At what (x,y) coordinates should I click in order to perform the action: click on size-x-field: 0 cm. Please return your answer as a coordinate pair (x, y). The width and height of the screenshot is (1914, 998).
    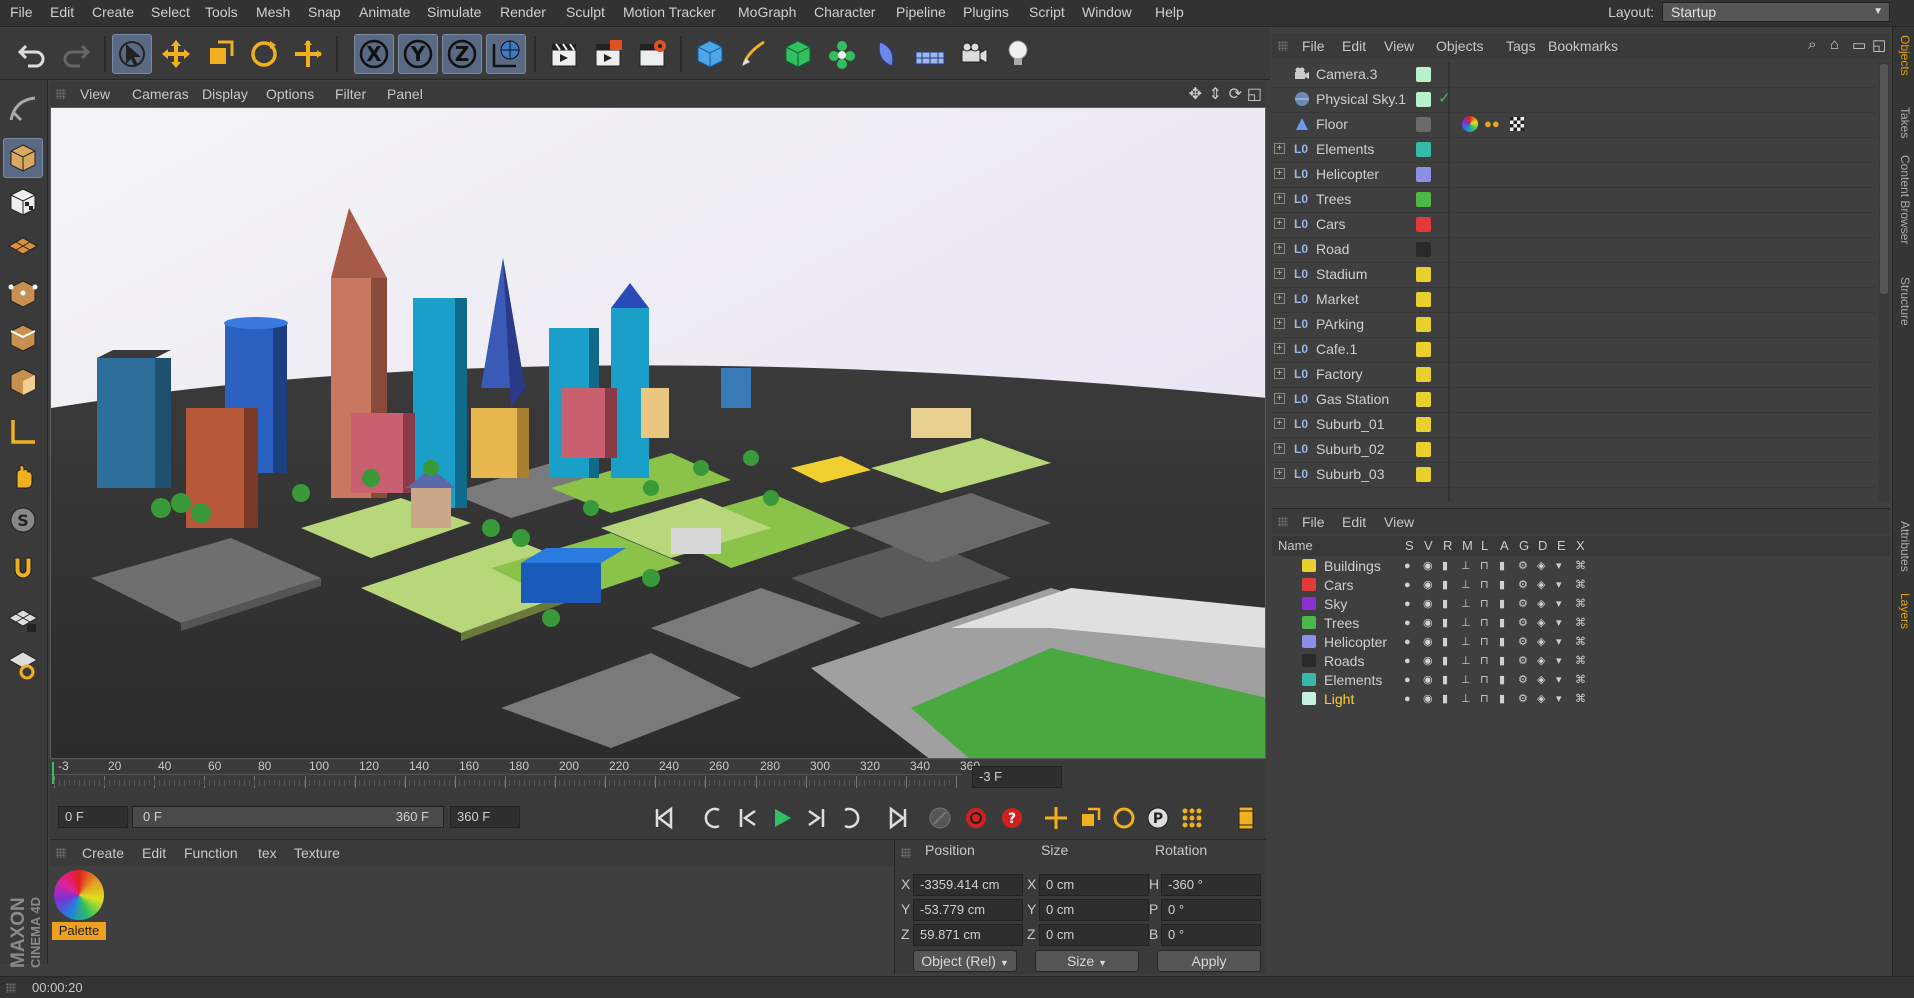
    Looking at the image, I should click on (1094, 885).